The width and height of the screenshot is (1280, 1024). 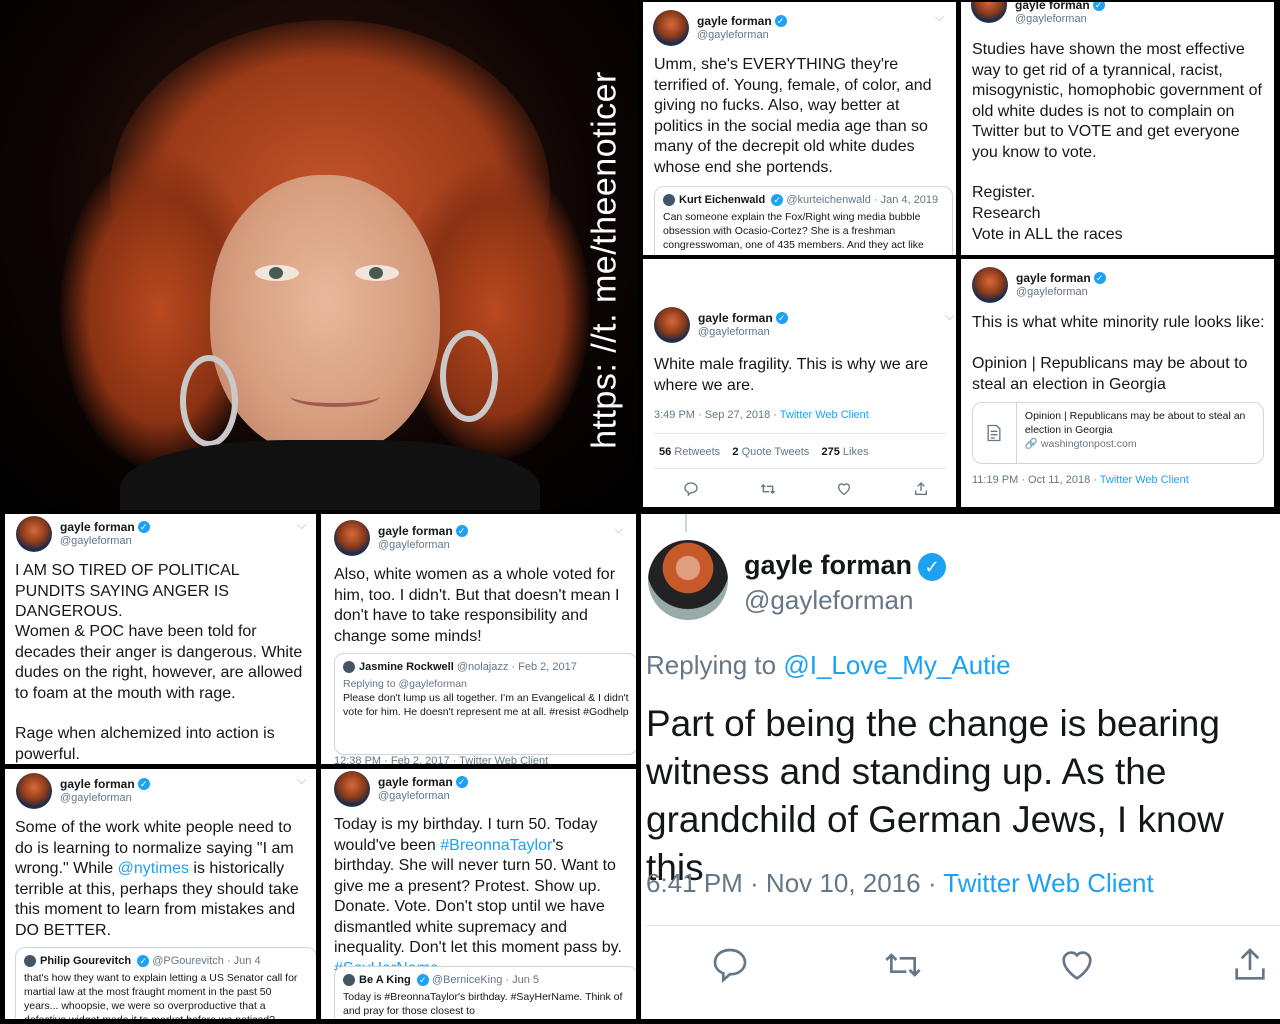 What do you see at coordinates (405, 684) in the screenshot?
I see `quote-reply-to: Replying to @gayleforman` at bounding box center [405, 684].